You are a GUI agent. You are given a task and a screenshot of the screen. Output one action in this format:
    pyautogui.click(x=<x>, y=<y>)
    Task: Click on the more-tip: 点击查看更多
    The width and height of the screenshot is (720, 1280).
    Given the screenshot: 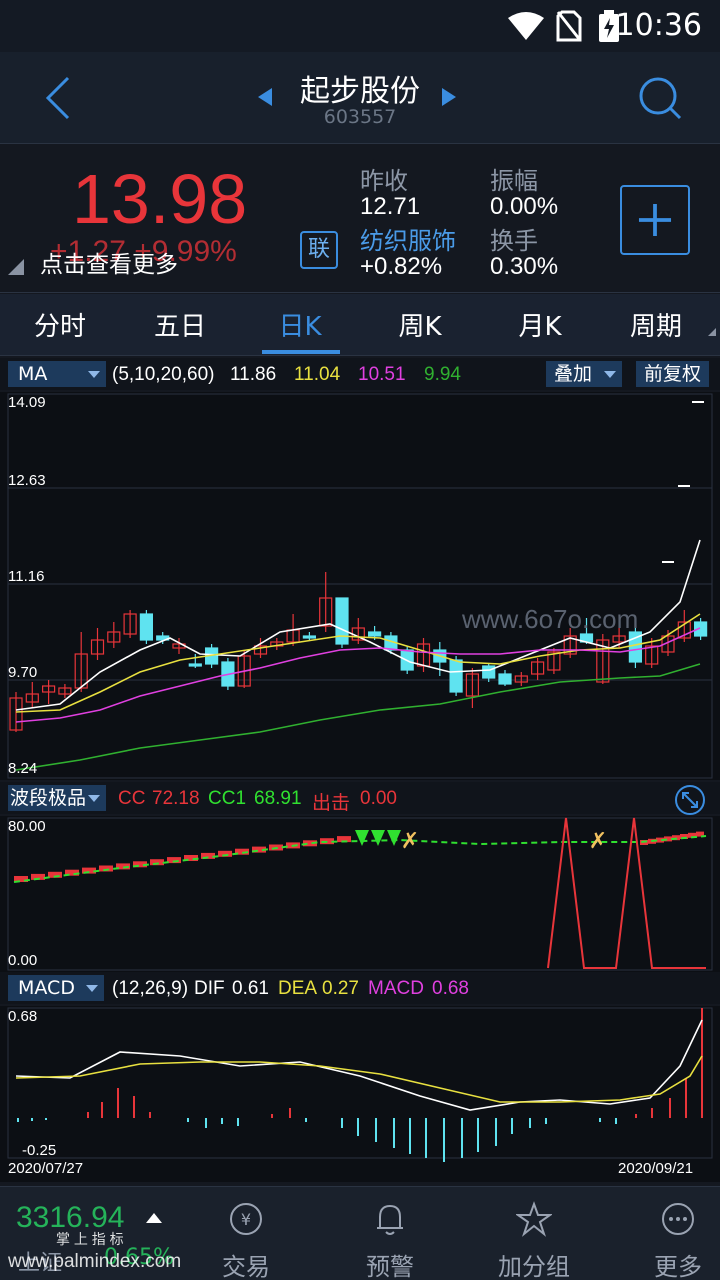 What is the action you would take?
    pyautogui.click(x=109, y=262)
    